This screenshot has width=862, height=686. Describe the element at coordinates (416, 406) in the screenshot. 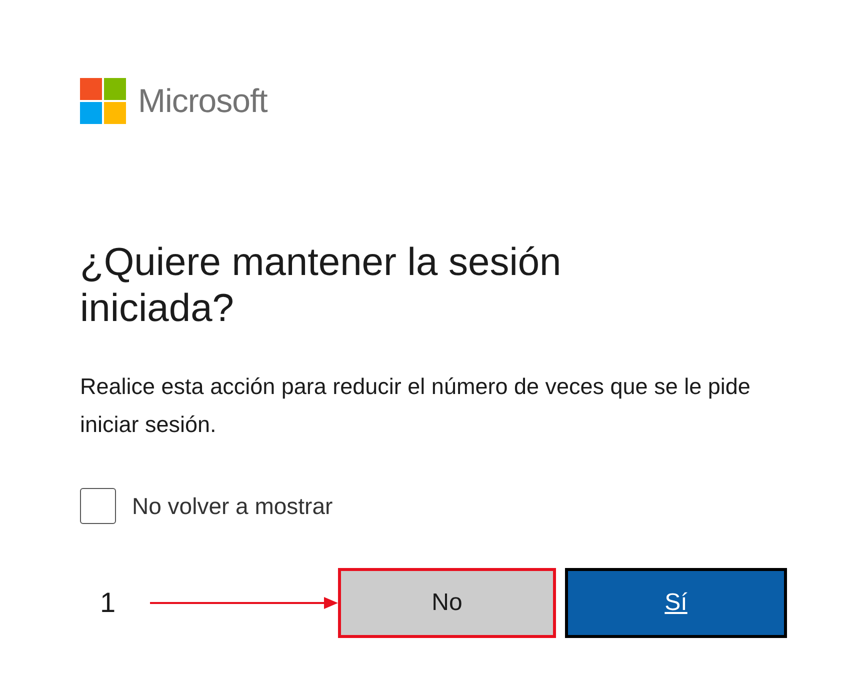

I see `description-text: Realice esta acción para reducir el número de veces que se le pide iniciar sesión.` at that location.